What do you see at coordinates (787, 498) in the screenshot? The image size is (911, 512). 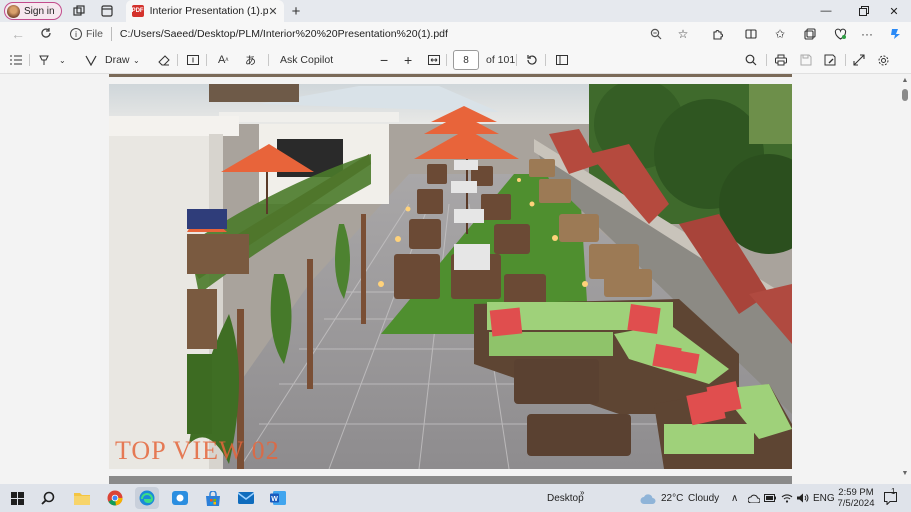 I see `wifi-icon` at bounding box center [787, 498].